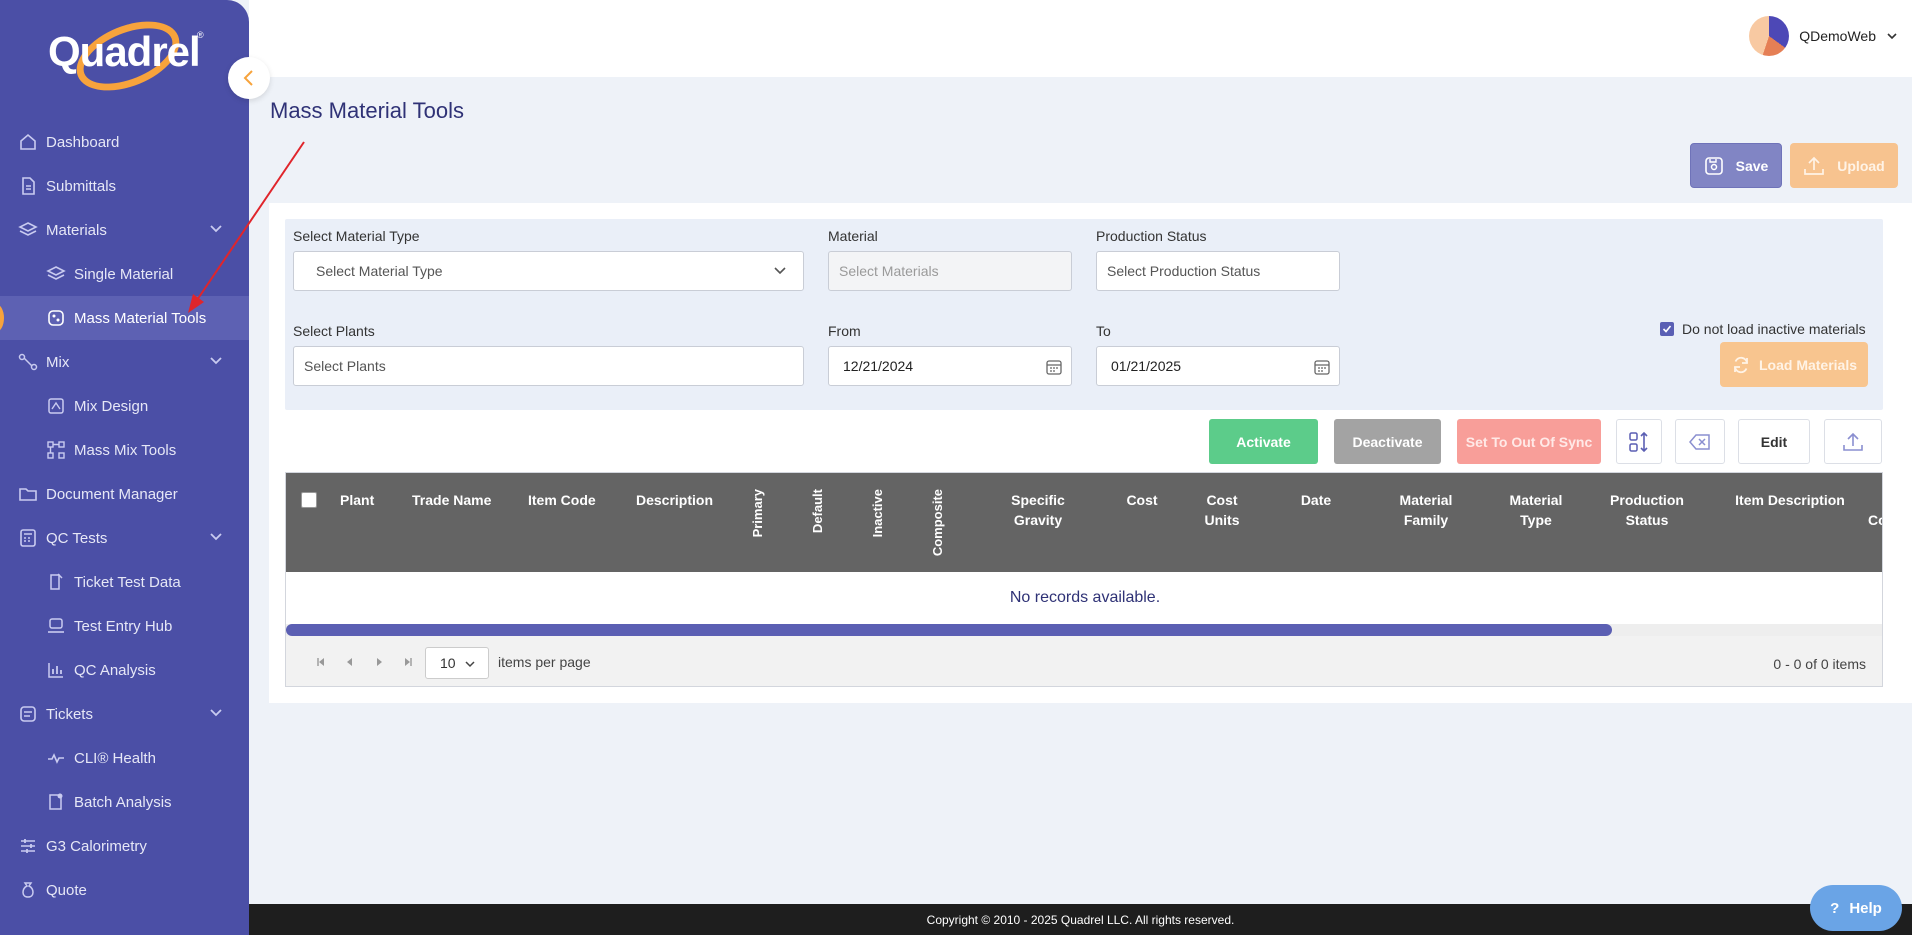 This screenshot has height=935, width=1912. Describe the element at coordinates (81, 186) in the screenshot. I see `sidebar-item-label: Submittals` at that location.